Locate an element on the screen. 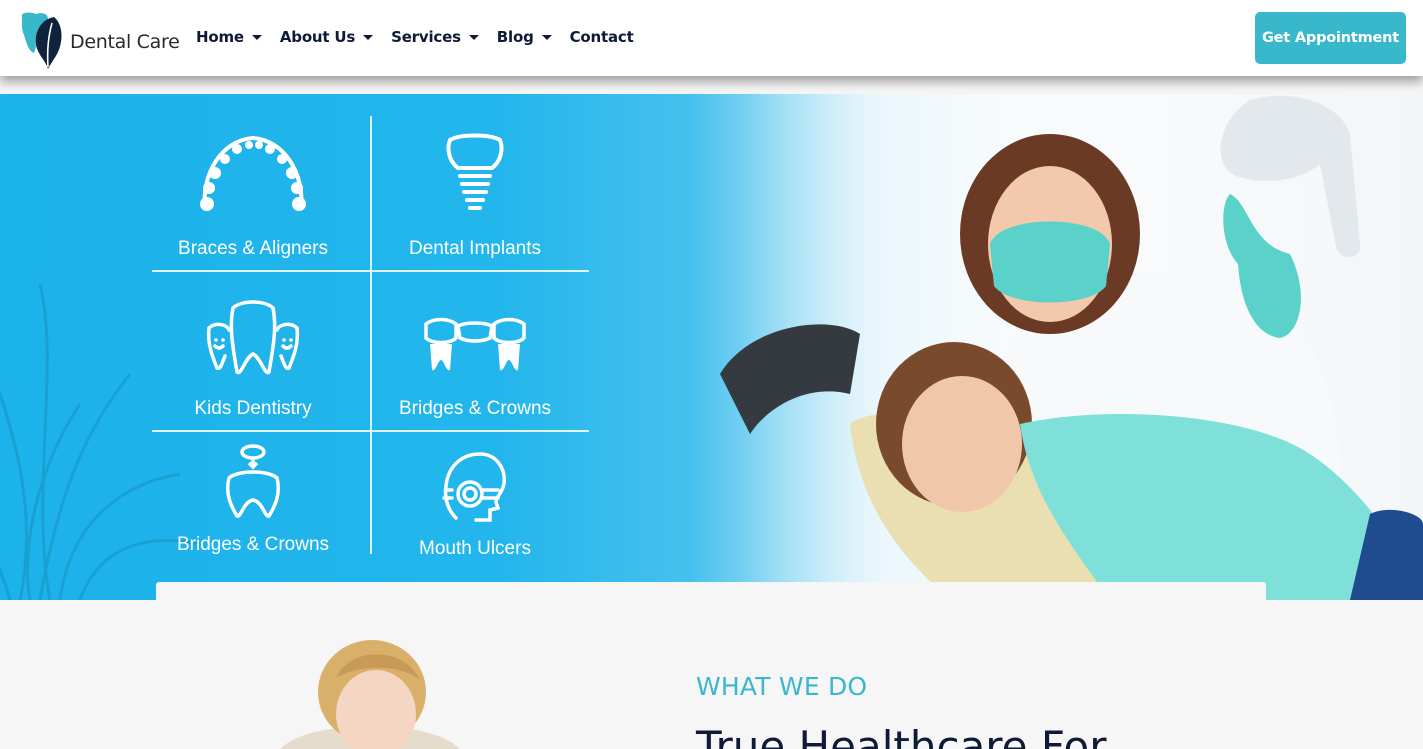  crown-icon is located at coordinates (253, 481).